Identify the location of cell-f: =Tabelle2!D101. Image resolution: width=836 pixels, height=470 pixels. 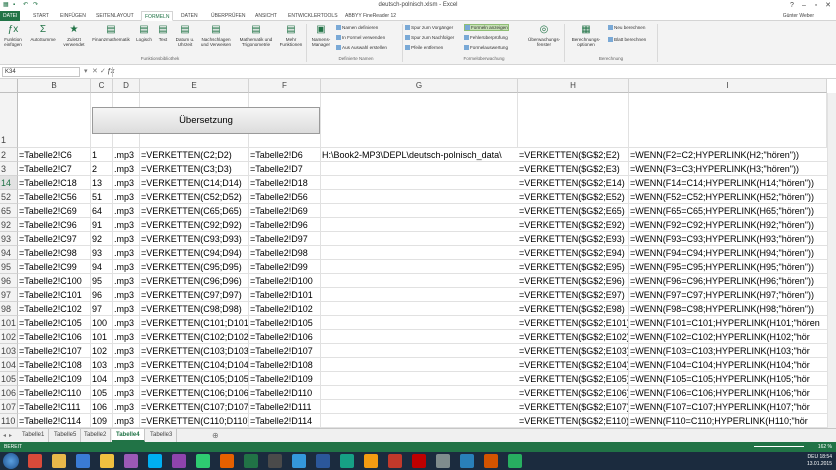
(285, 295).